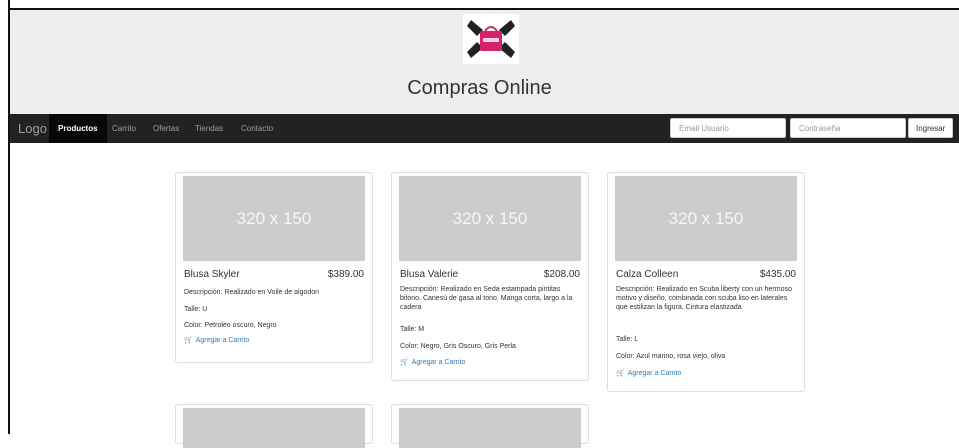  What do you see at coordinates (458, 346) in the screenshot?
I see `product-color: Color: Negro, Gris Oscuro, Gris Perla` at bounding box center [458, 346].